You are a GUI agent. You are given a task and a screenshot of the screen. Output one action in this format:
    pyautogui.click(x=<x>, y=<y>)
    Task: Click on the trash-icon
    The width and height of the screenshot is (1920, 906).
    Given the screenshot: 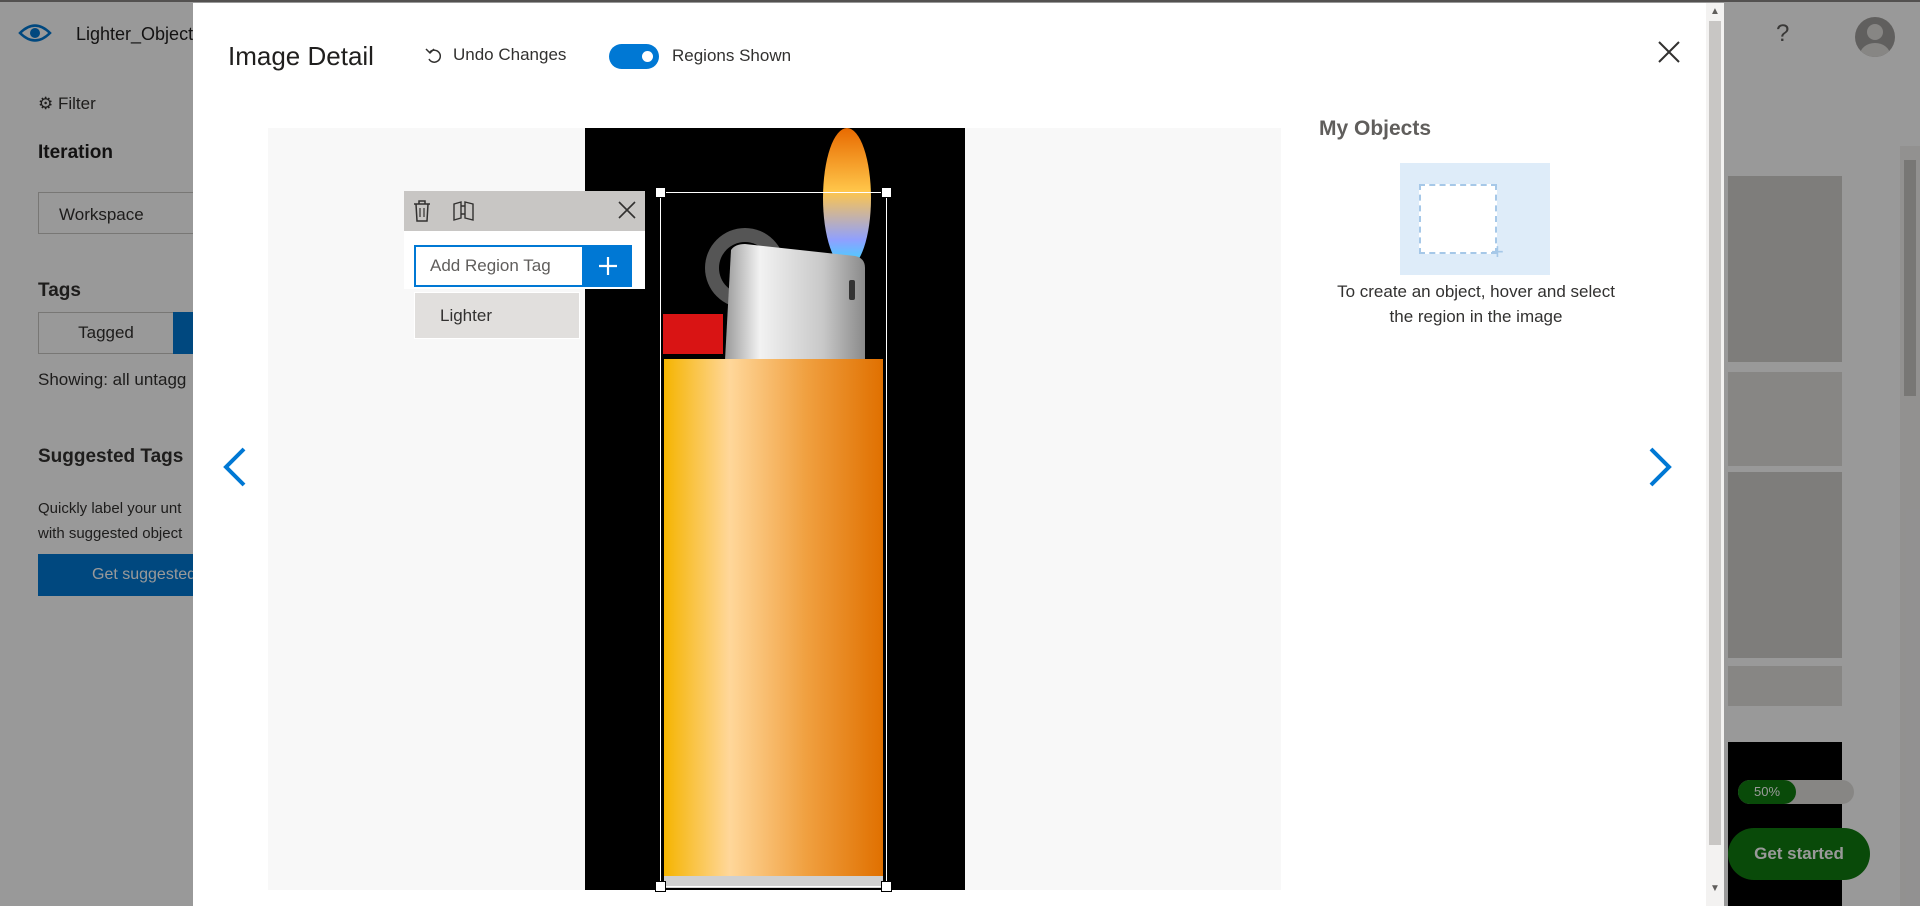 What is the action you would take?
    pyautogui.click(x=422, y=211)
    